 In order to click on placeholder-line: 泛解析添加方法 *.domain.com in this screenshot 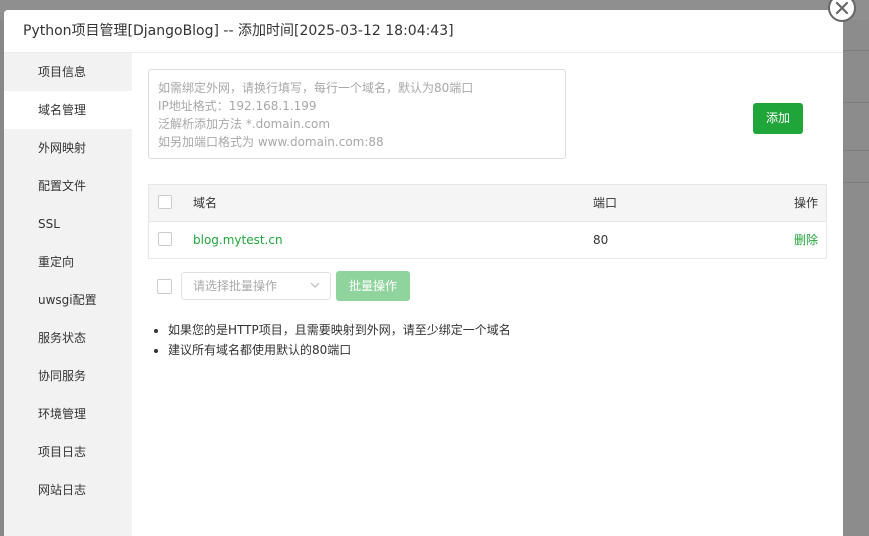, I will do `click(244, 124)`.